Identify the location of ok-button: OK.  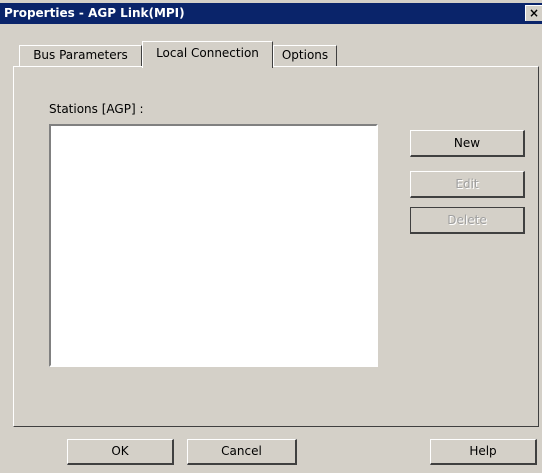
(120, 452).